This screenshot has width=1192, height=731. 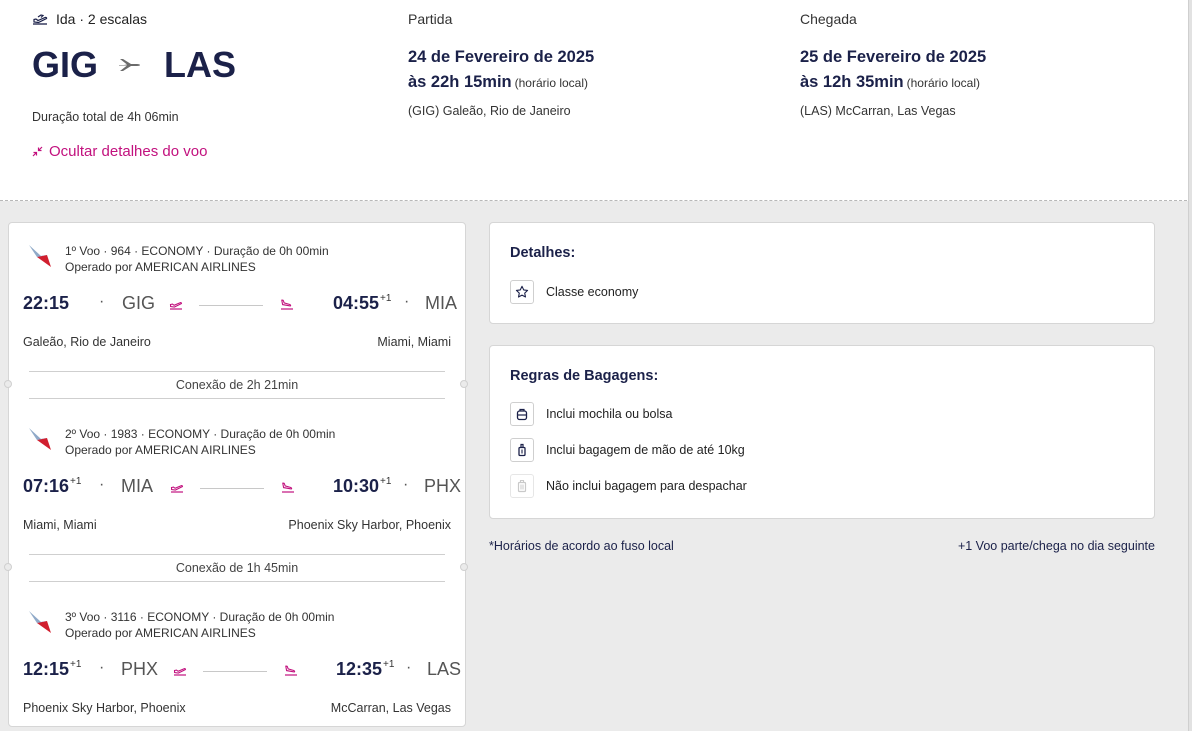 What do you see at coordinates (237, 385) in the screenshot?
I see `connection-info: Conexão de 2h 21min` at bounding box center [237, 385].